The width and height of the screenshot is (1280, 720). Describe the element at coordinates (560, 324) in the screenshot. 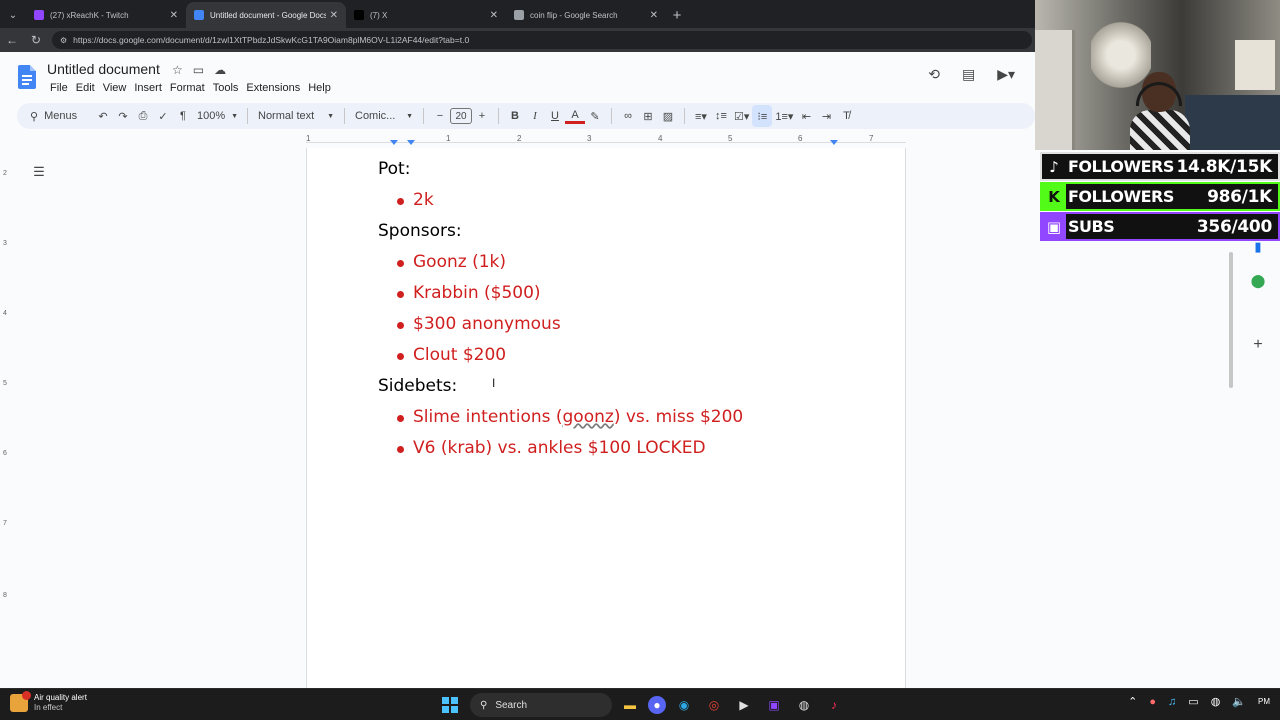

I see `bullet-item: $300 anonymous` at that location.